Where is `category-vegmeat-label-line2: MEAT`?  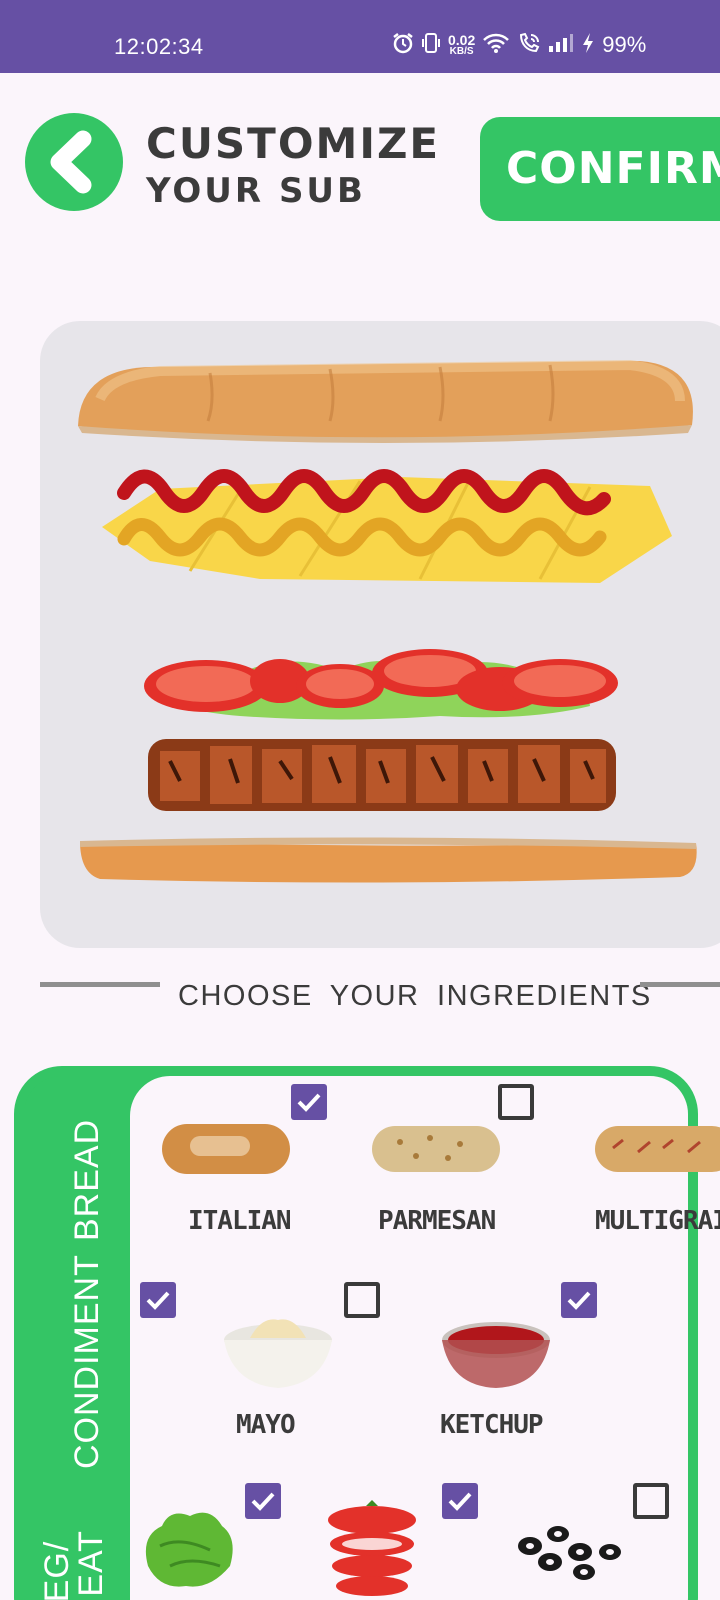
category-vegmeat-label-line2: MEAT is located at coordinates (91, 1565).